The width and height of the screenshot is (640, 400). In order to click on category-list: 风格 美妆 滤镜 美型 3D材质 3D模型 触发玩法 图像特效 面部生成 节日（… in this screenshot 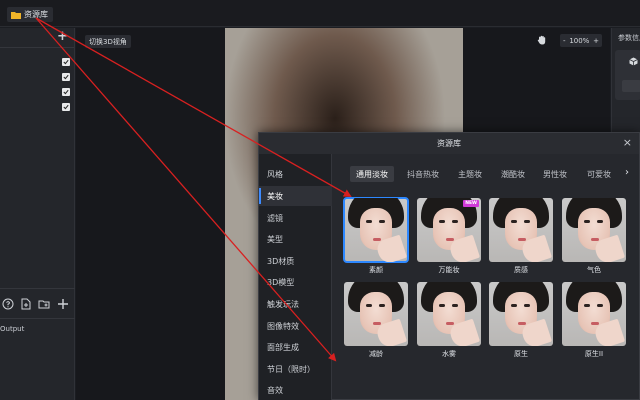, I will do `click(295, 277)`.